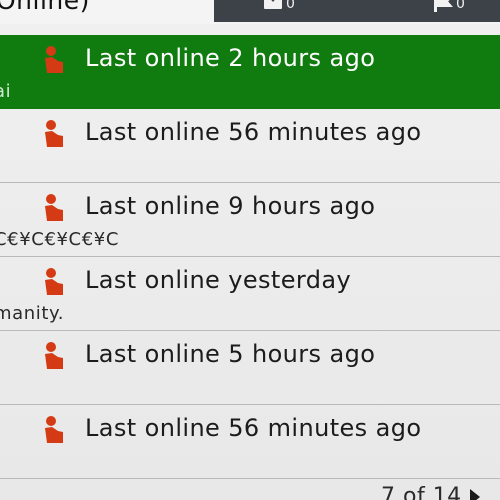 The width and height of the screenshot is (500, 500). I want to click on tab-messages: 0, so click(278, 6).